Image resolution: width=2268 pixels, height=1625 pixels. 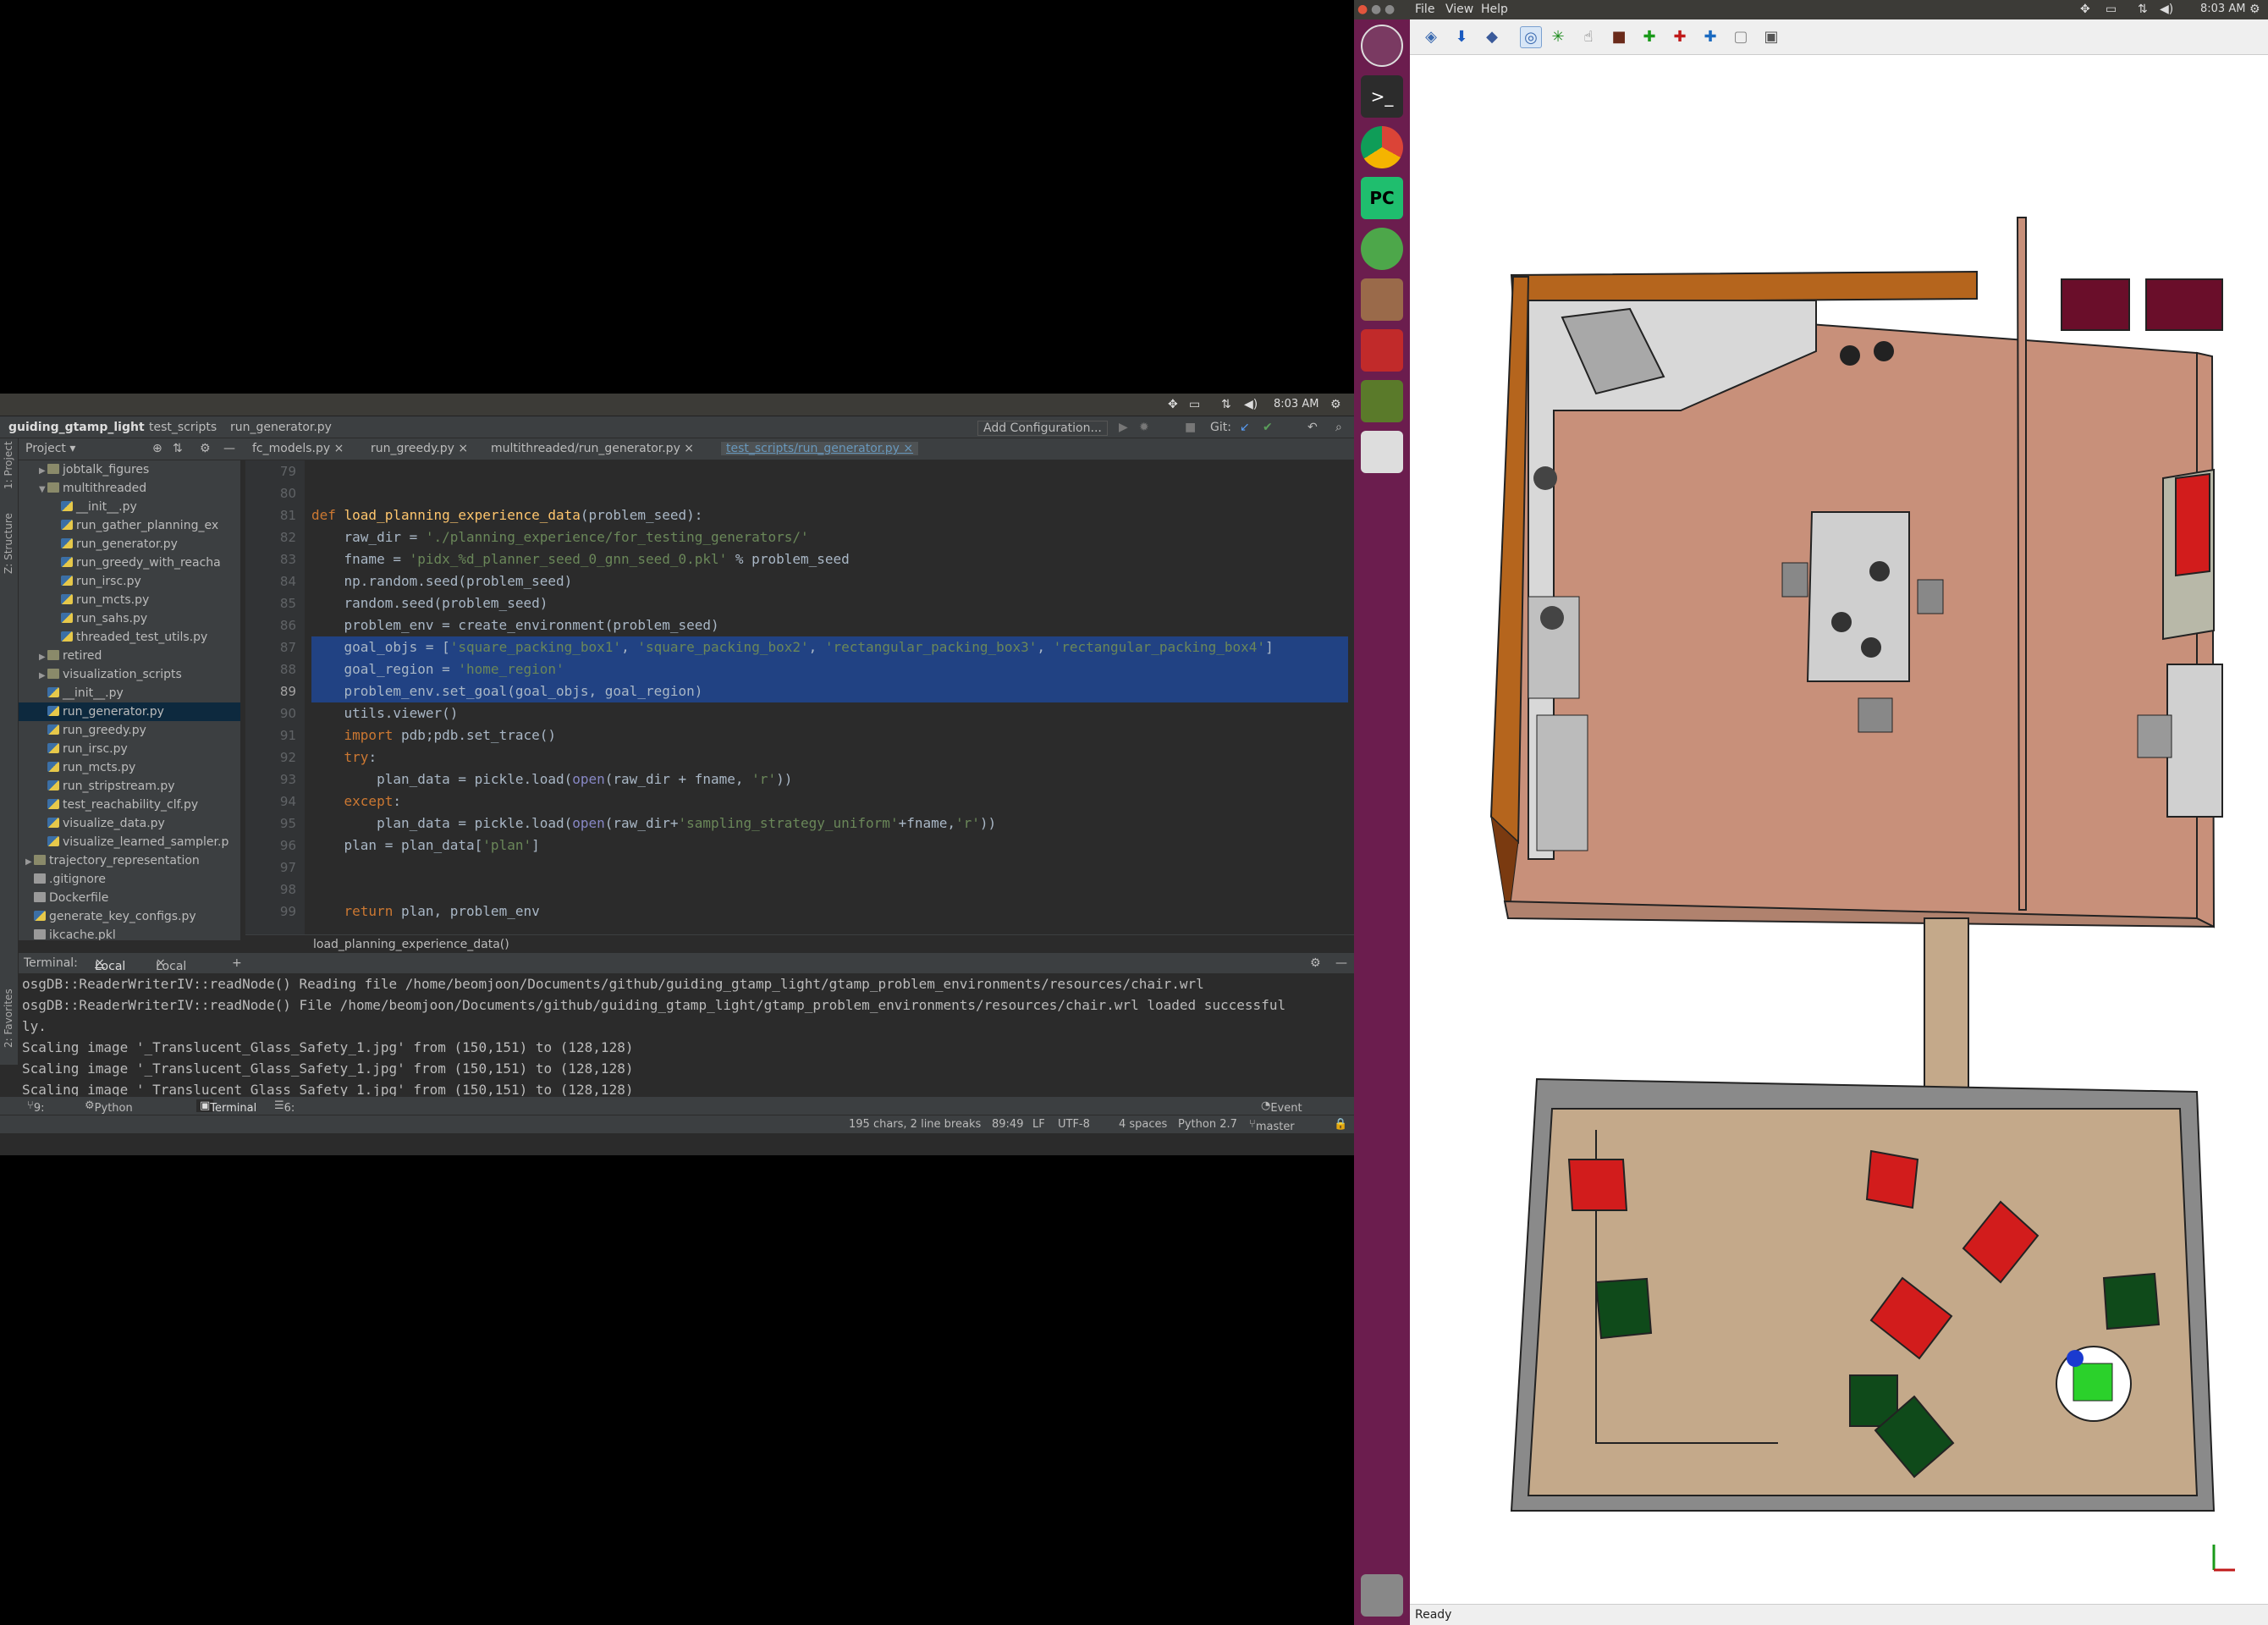 What do you see at coordinates (171, 971) in the screenshot?
I see `terminal-tab-local-2: Local (2) ×` at bounding box center [171, 971].